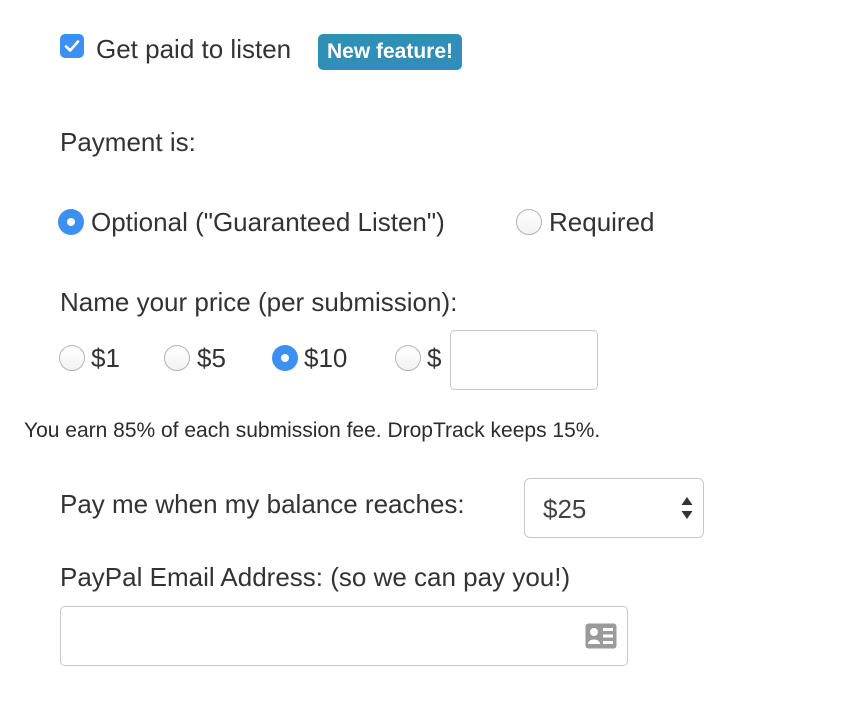 The image size is (856, 712). I want to click on payment-optional-label: Optional ("Guaranteed Listen"), so click(268, 222).